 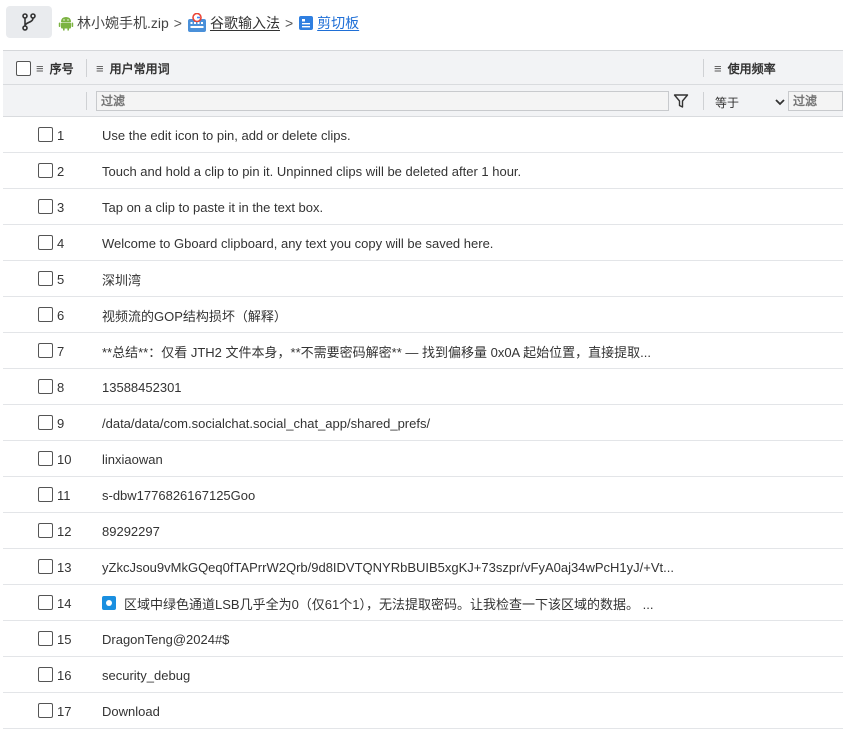 I want to click on table-row: 12 89292297, so click(x=423, y=531).